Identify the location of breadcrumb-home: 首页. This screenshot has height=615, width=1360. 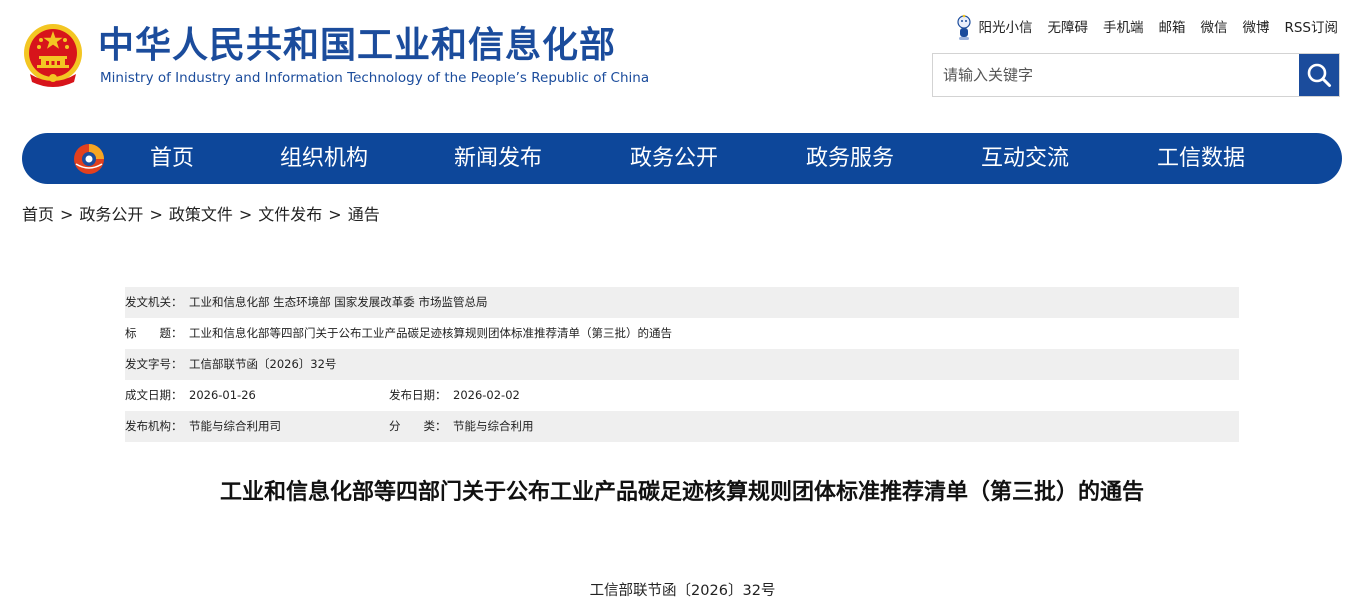
(38, 214).